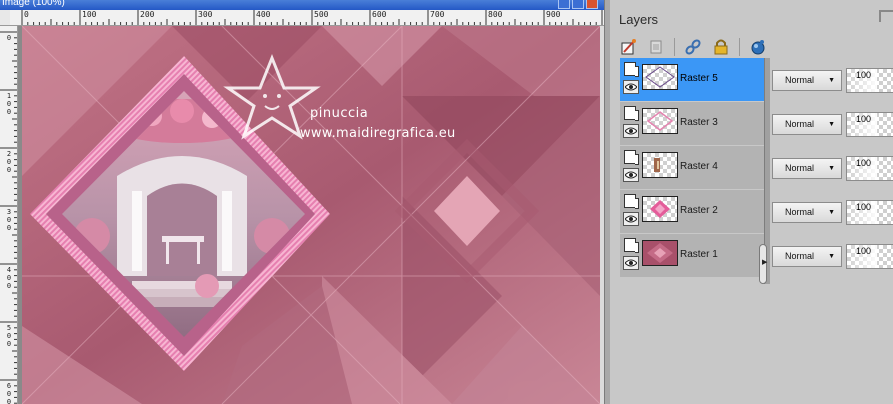 This screenshot has height=404, width=893. What do you see at coordinates (764, 262) in the screenshot?
I see `chevron-right-icon: ▶` at bounding box center [764, 262].